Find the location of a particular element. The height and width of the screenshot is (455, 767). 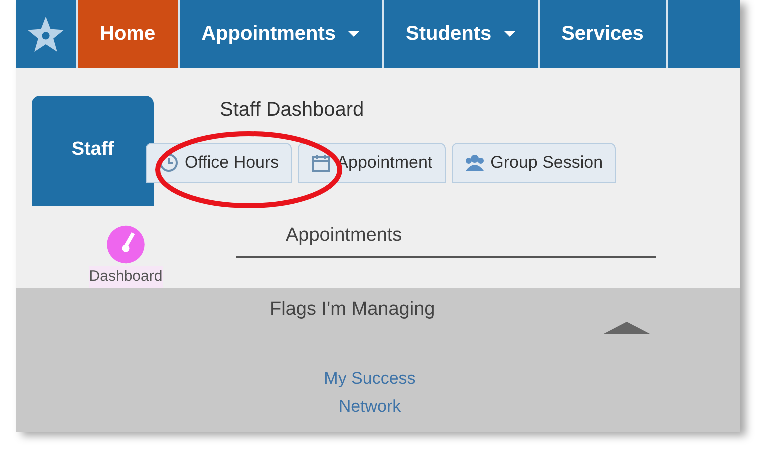

nav-item: Students is located at coordinates (462, 34).